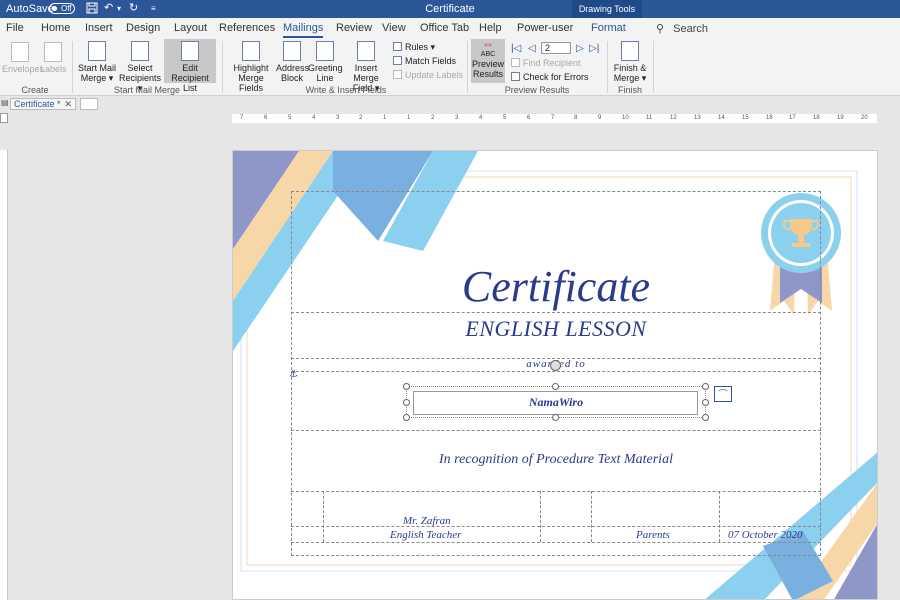 This screenshot has height=600, width=900. I want to click on edit-recipient-list-button: Edit Recipient List, so click(190, 66).